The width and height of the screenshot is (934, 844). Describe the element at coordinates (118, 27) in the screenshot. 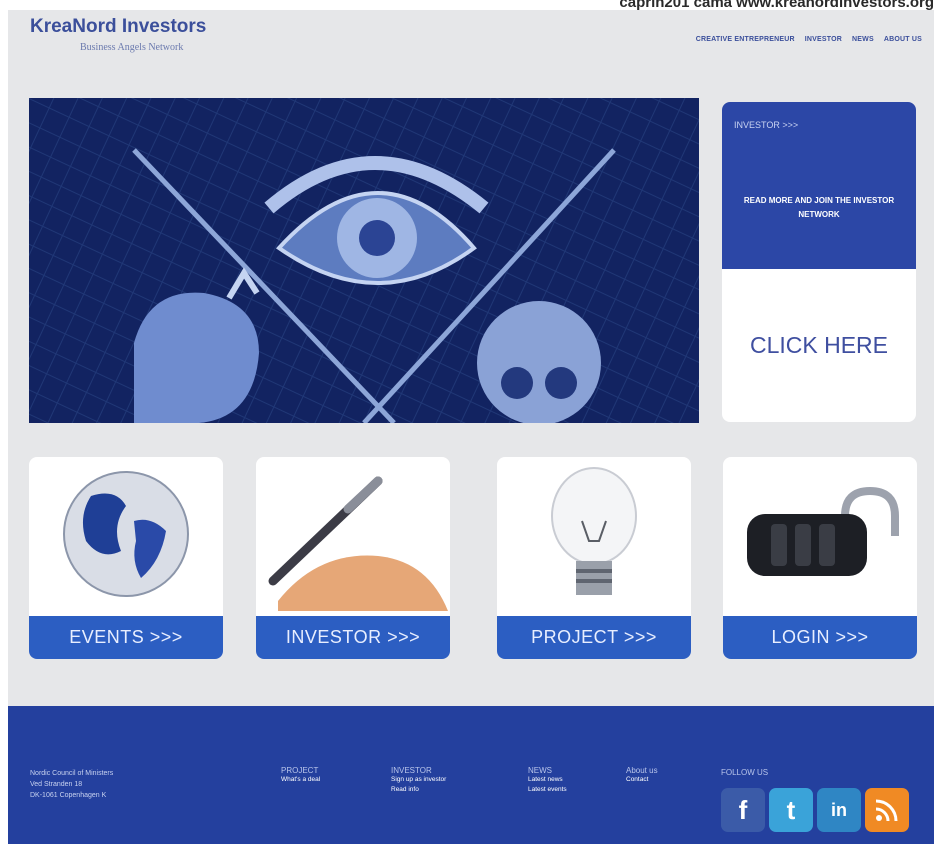

I see `brand-title: KreaNord Investors` at that location.